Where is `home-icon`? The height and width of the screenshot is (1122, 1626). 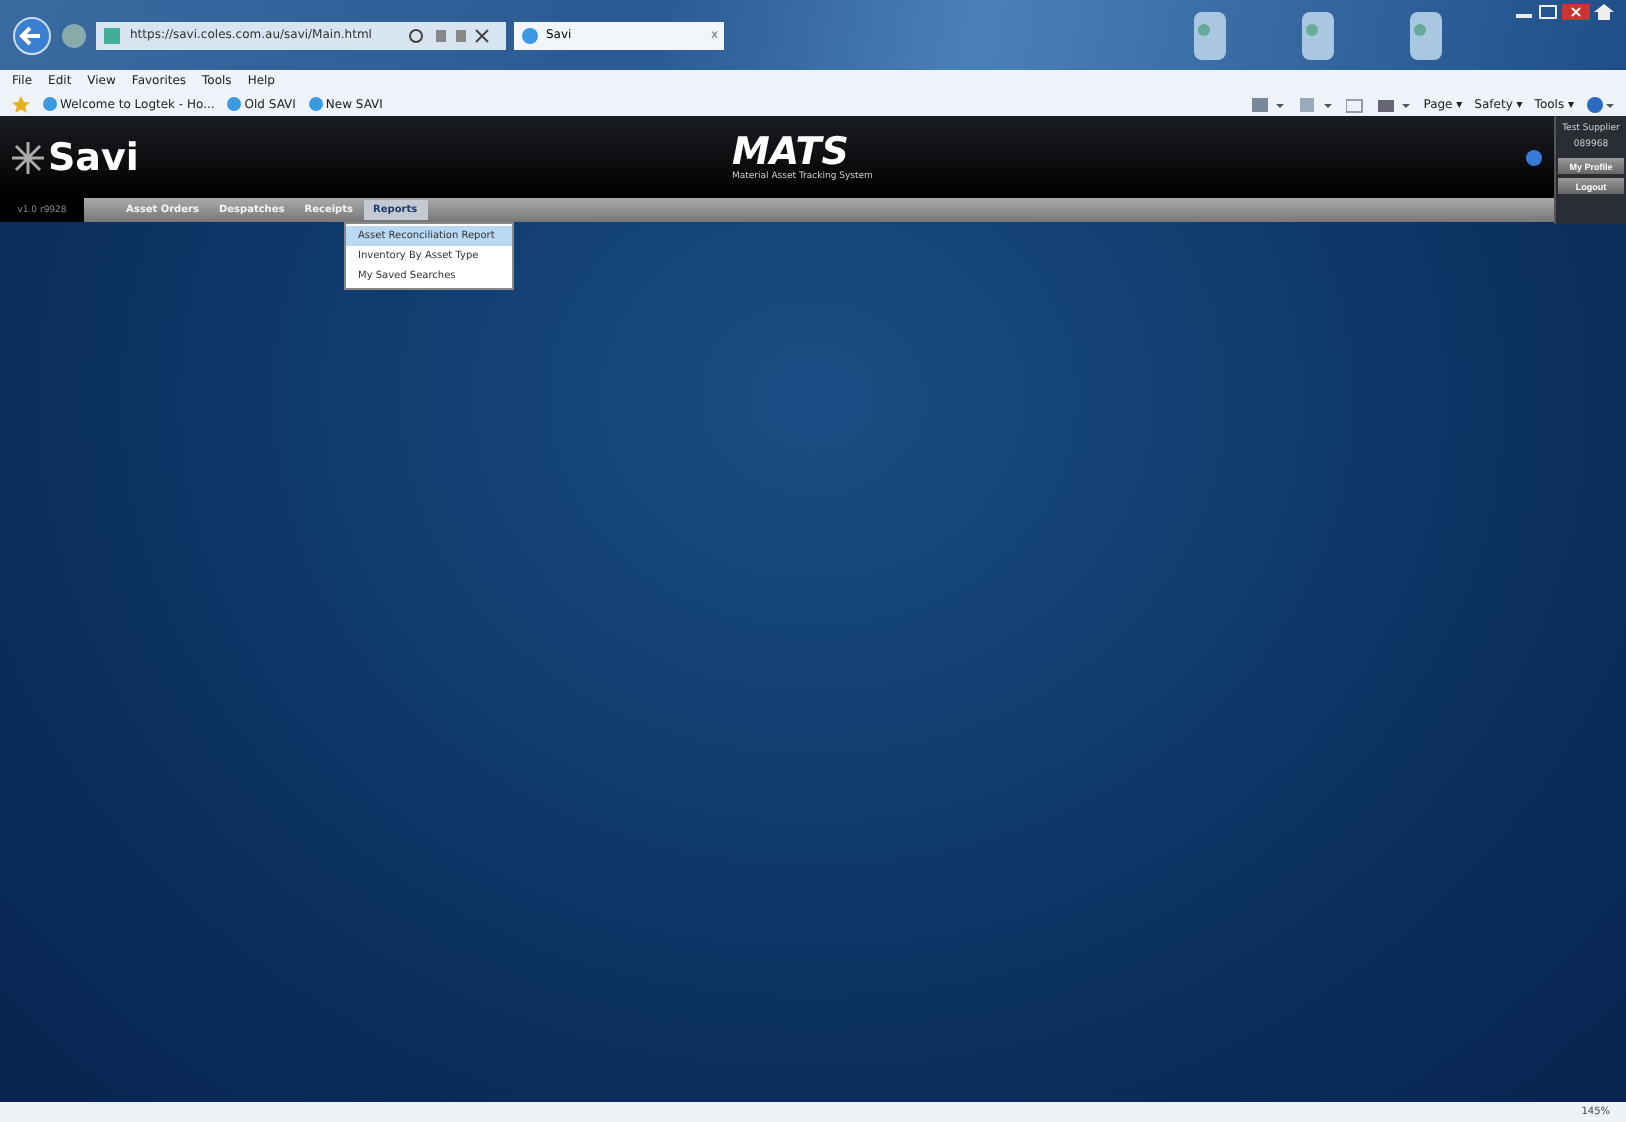
home-icon is located at coordinates (1604, 12).